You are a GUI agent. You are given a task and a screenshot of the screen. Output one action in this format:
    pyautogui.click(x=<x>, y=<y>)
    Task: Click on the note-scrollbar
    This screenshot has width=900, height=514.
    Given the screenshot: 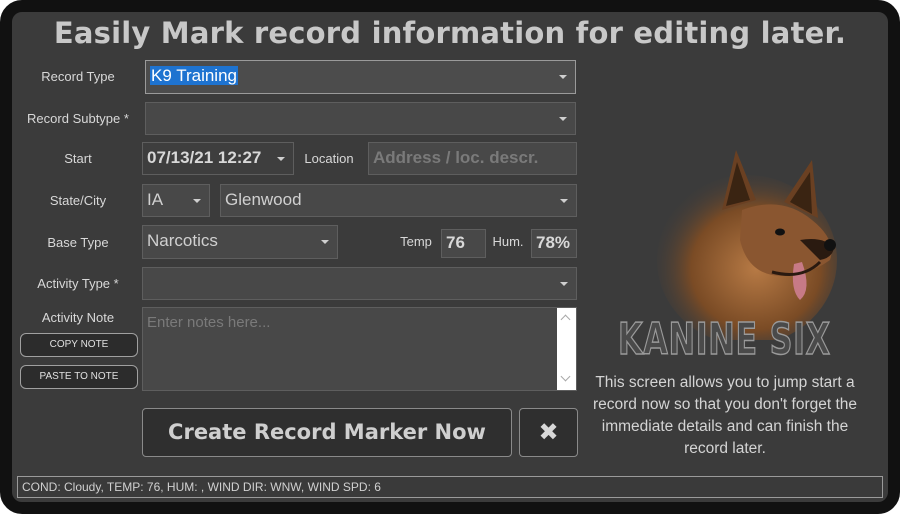 What is the action you would take?
    pyautogui.click(x=566, y=349)
    